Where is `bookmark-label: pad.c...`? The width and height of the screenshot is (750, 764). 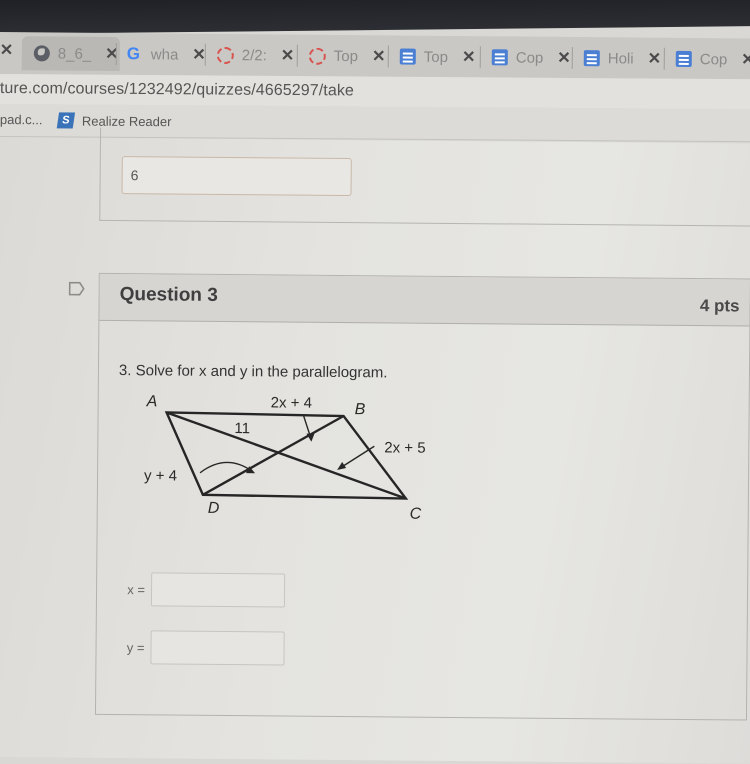
bookmark-label: pad.c... is located at coordinates (21, 119).